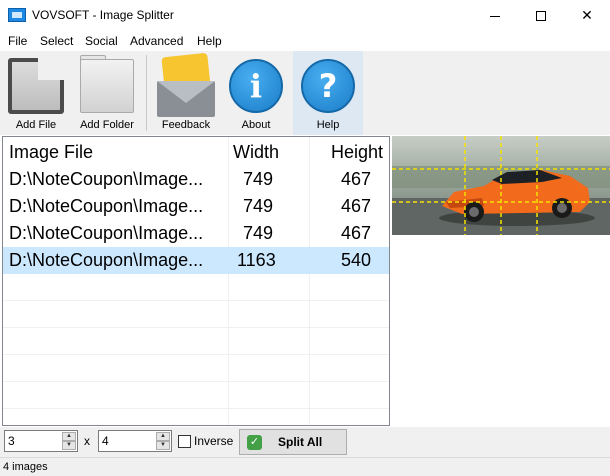 Image resolution: width=610 pixels, height=476 pixels. What do you see at coordinates (87, 441) in the screenshot?
I see `times-label: x` at bounding box center [87, 441].